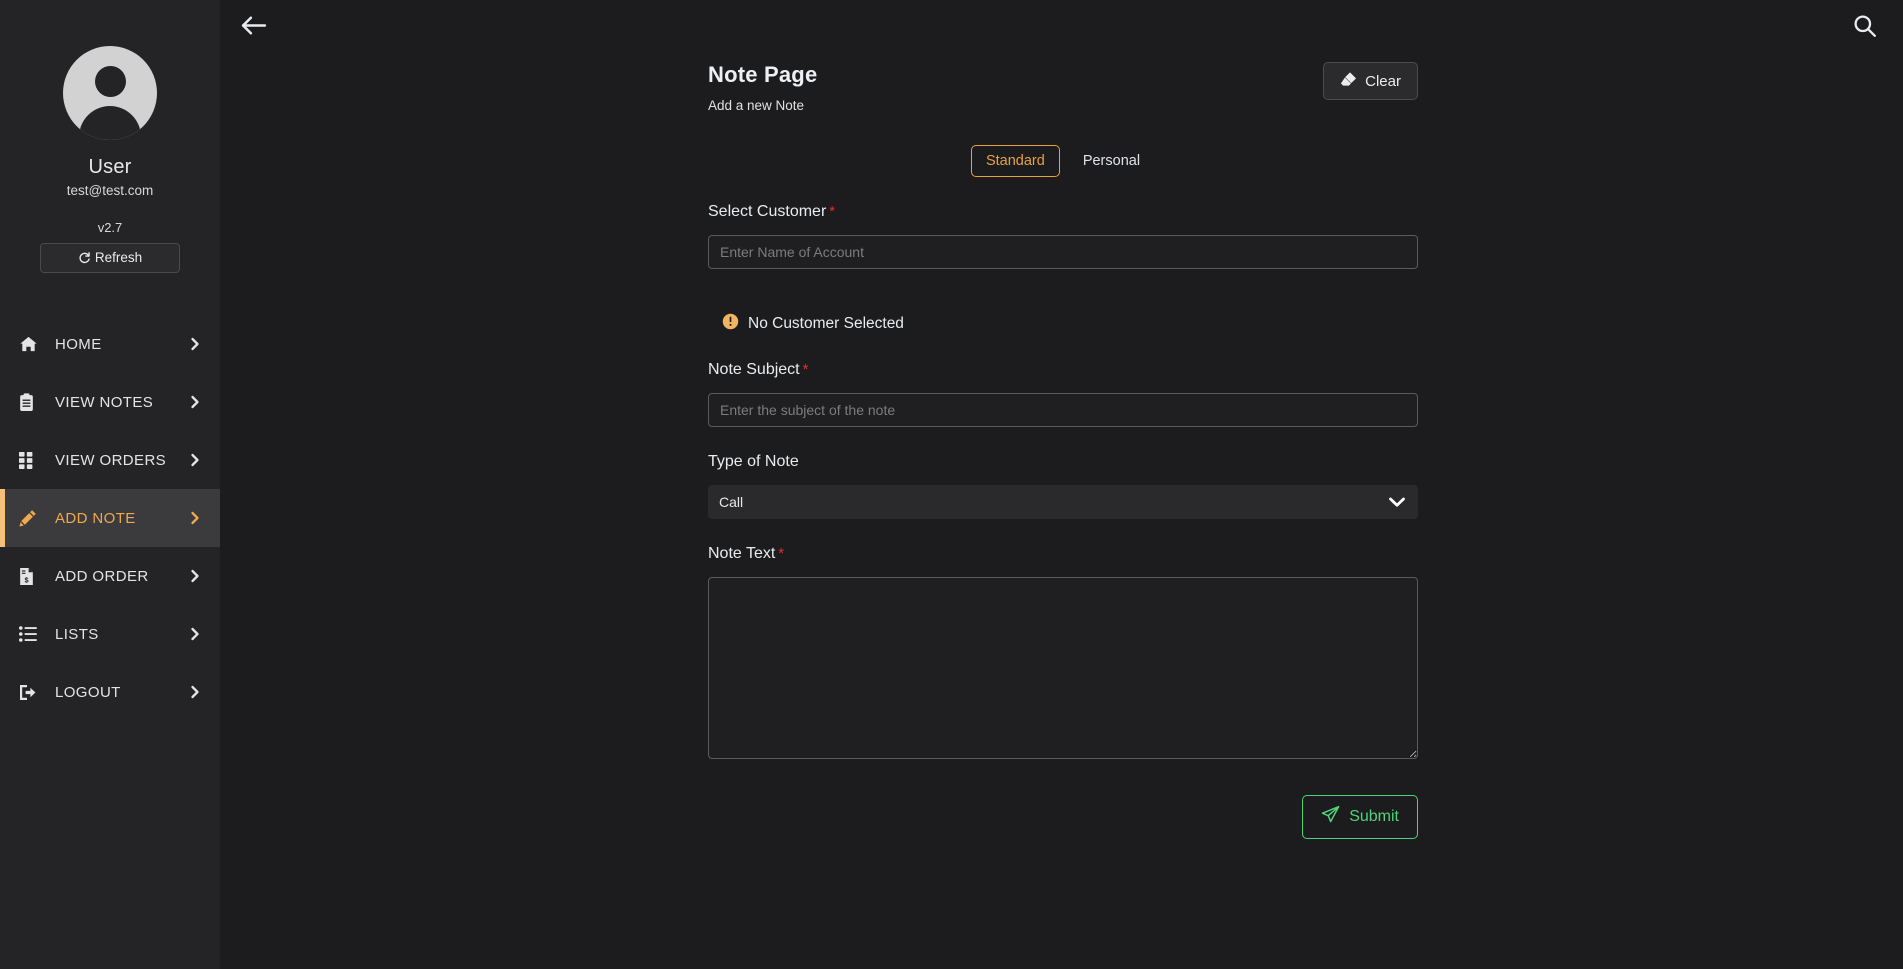  Describe the element at coordinates (30, 518) in the screenshot. I see `pencil-icon` at that location.